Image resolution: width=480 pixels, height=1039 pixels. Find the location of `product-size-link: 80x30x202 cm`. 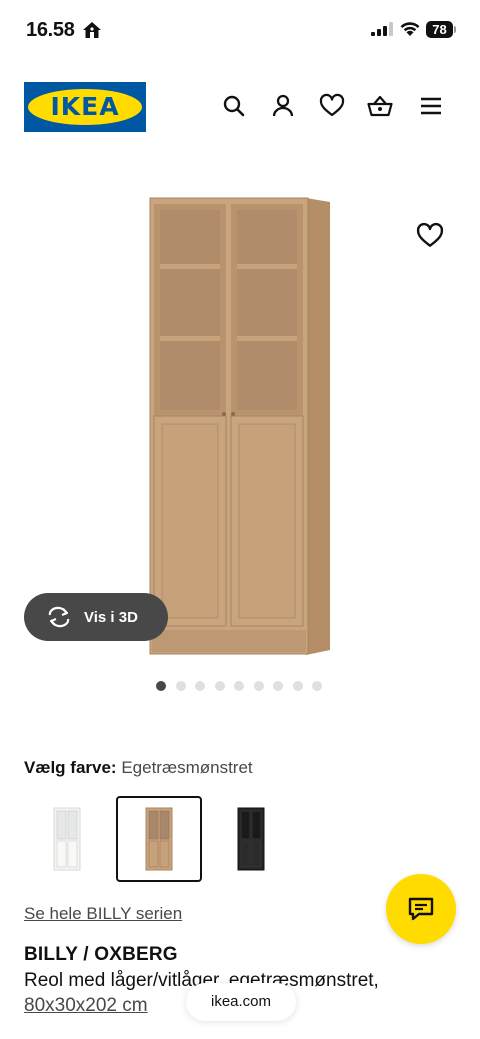

product-size-link: 80x30x202 cm is located at coordinates (86, 1005).